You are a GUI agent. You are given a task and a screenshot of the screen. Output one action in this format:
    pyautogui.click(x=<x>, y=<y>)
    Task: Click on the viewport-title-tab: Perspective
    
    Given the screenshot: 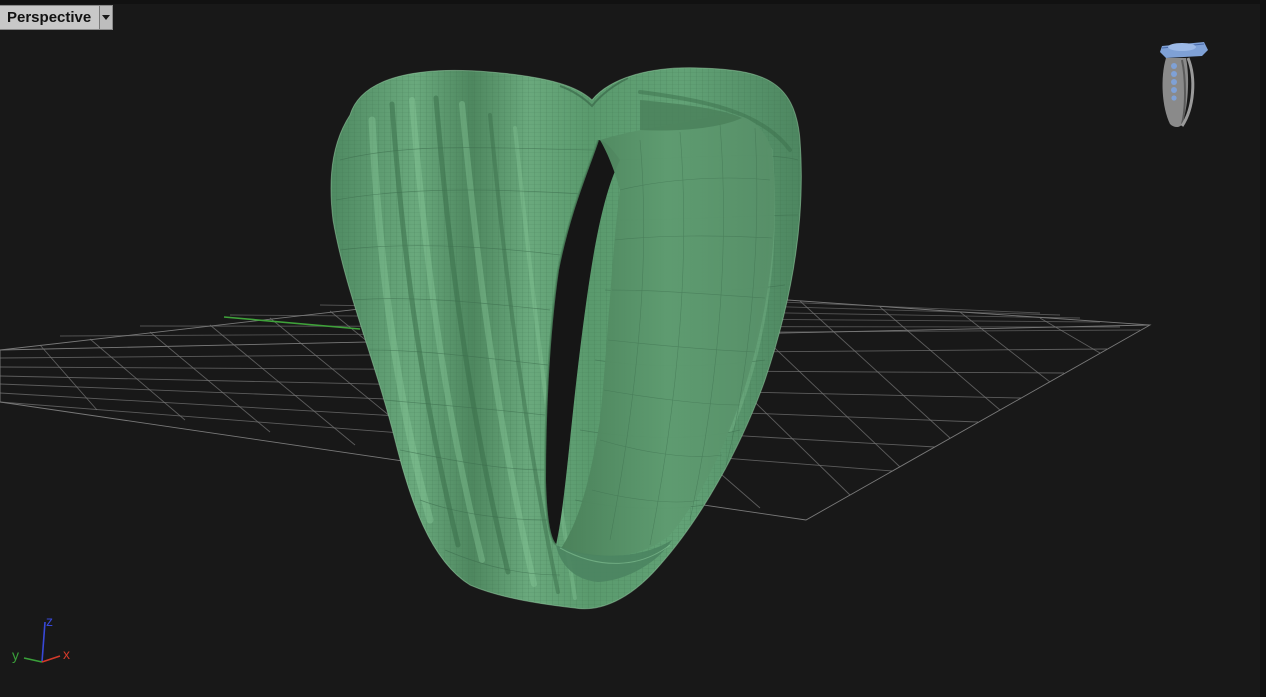 What is the action you would take?
    pyautogui.click(x=57, y=17)
    